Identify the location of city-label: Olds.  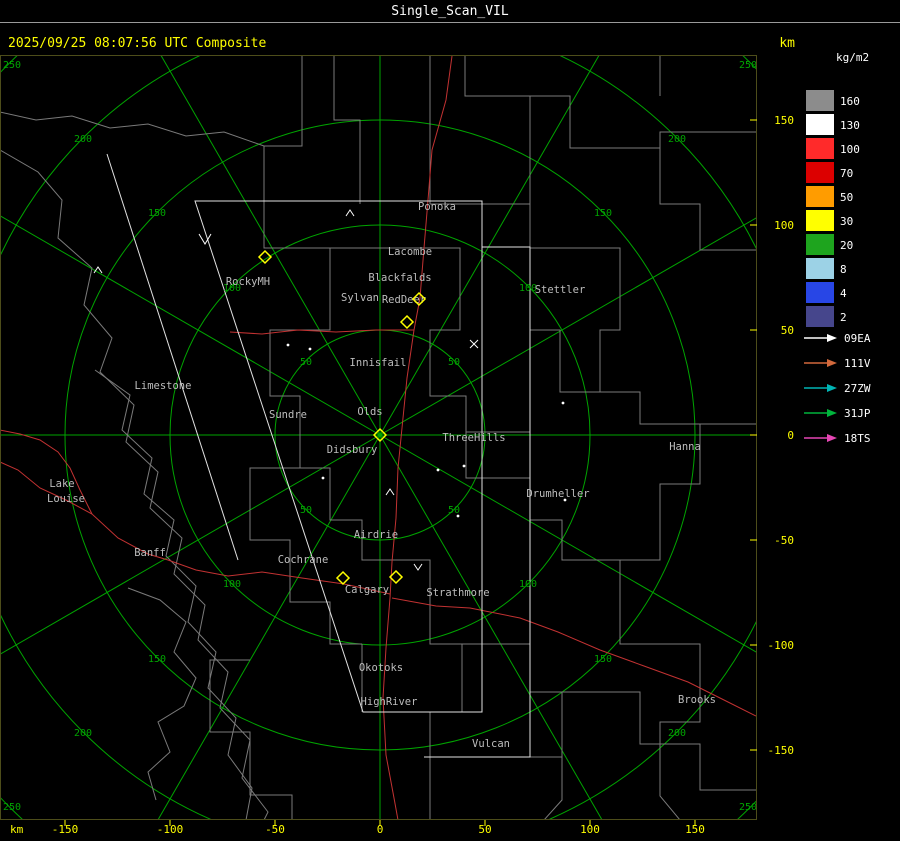
(369, 412).